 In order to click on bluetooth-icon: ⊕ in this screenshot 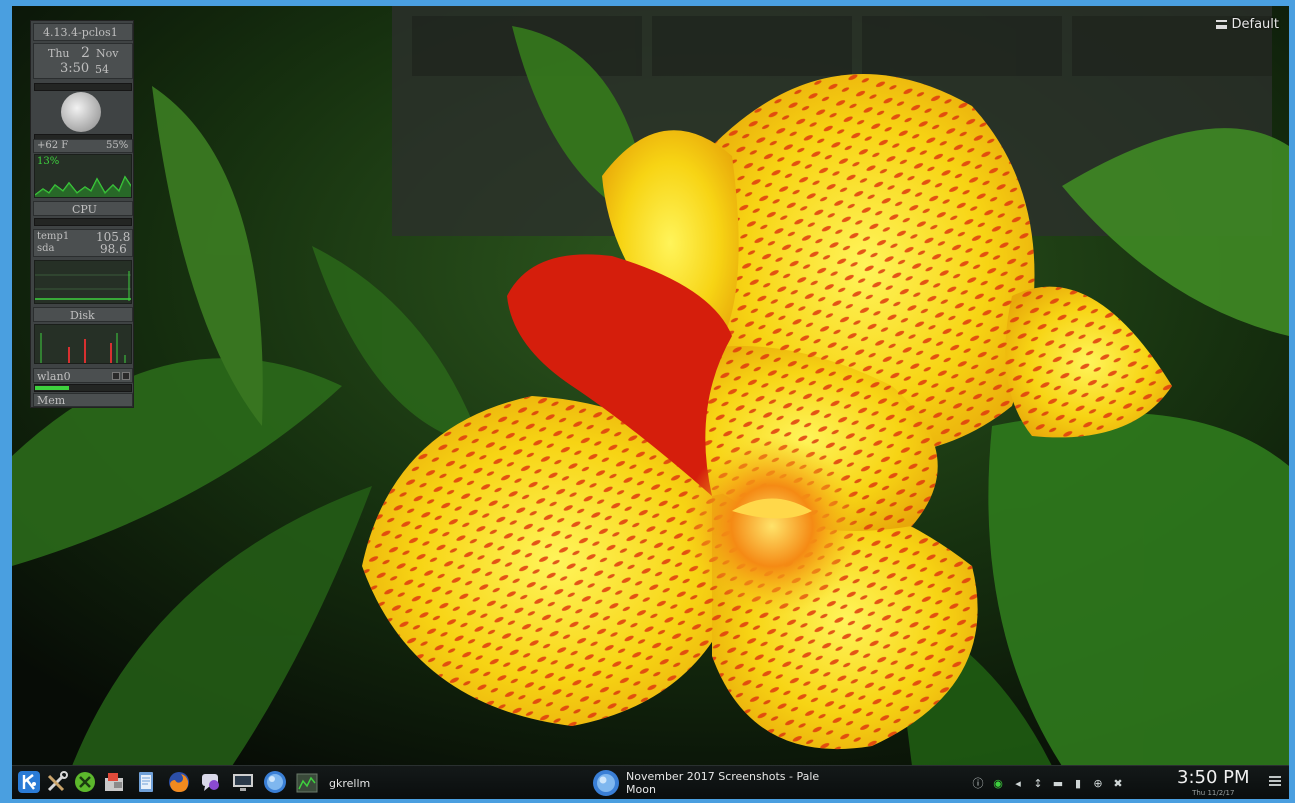, I will do `click(1098, 783)`.